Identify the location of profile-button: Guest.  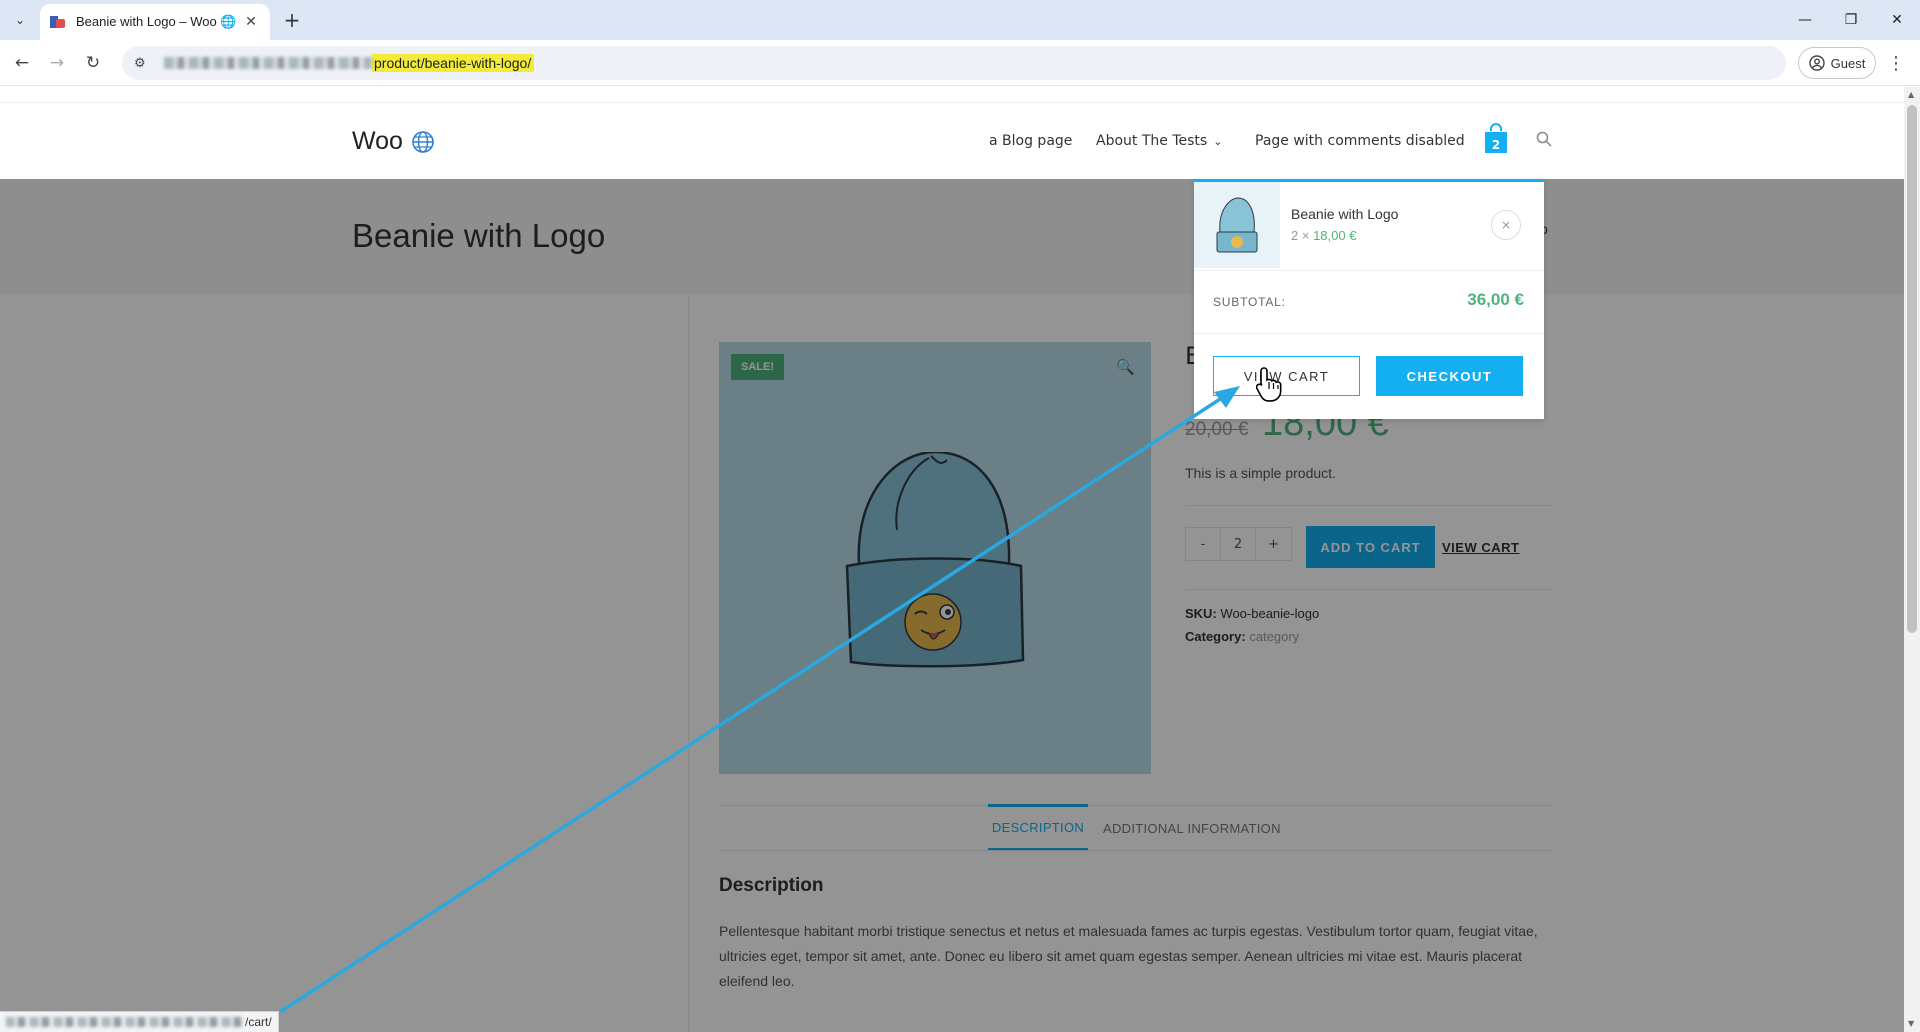
(1837, 63).